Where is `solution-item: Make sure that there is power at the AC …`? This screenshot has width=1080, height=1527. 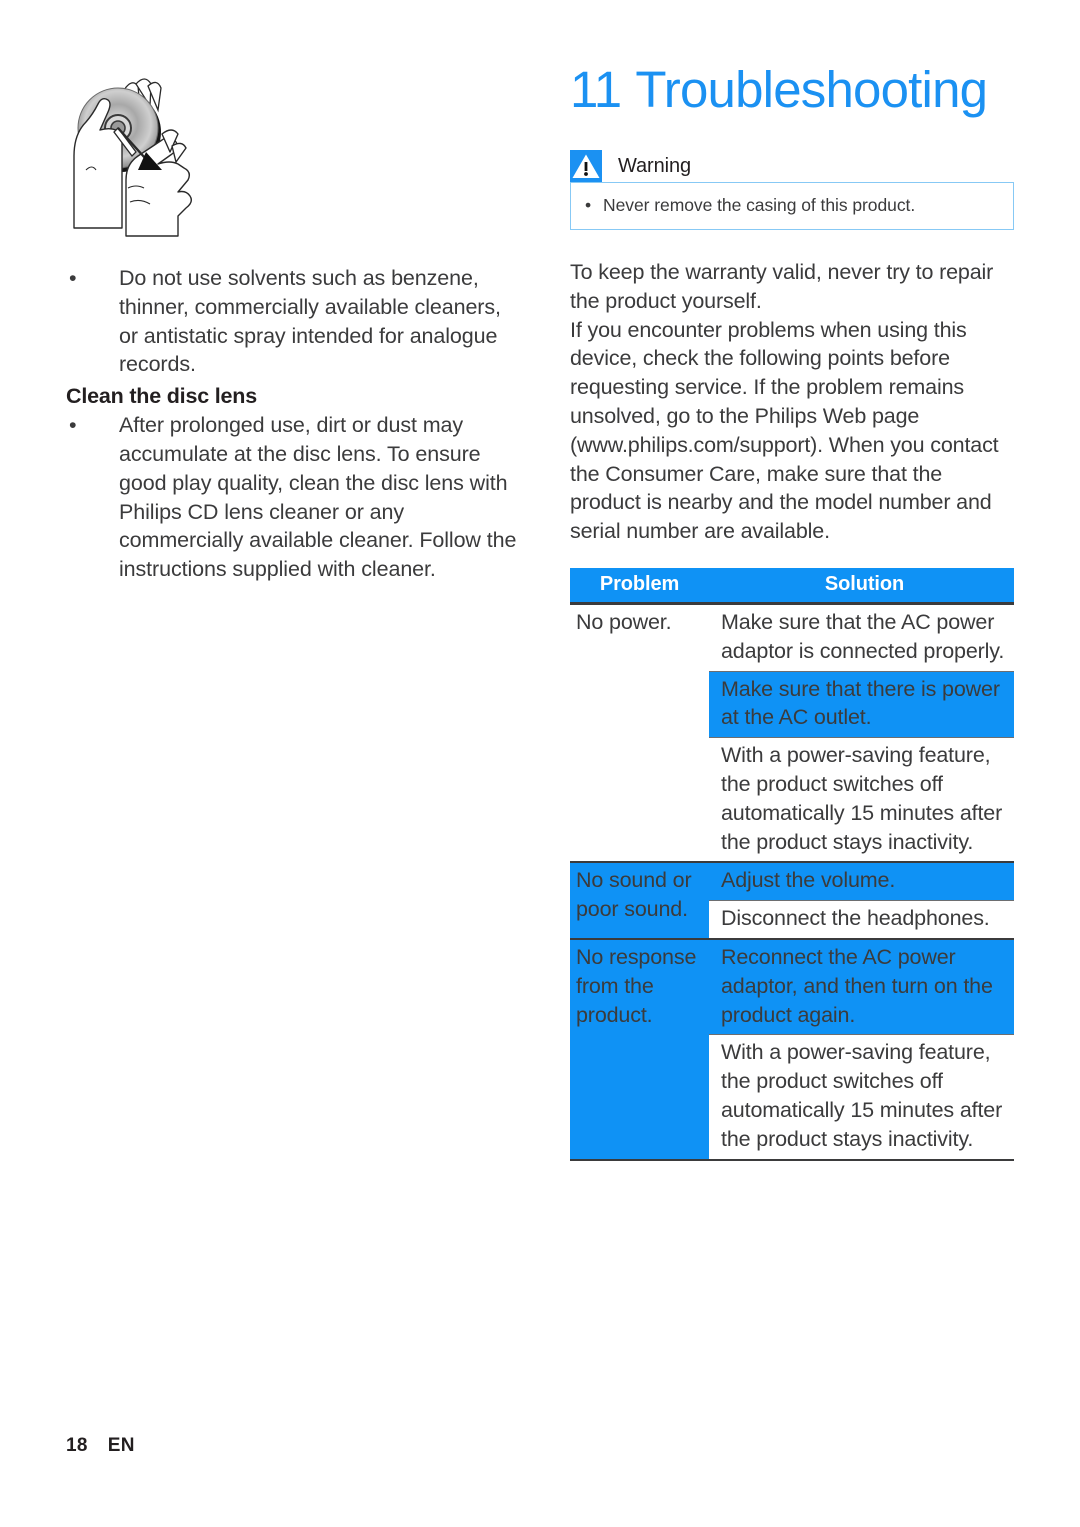
solution-item: Make sure that there is power at the AC … is located at coordinates (861, 705).